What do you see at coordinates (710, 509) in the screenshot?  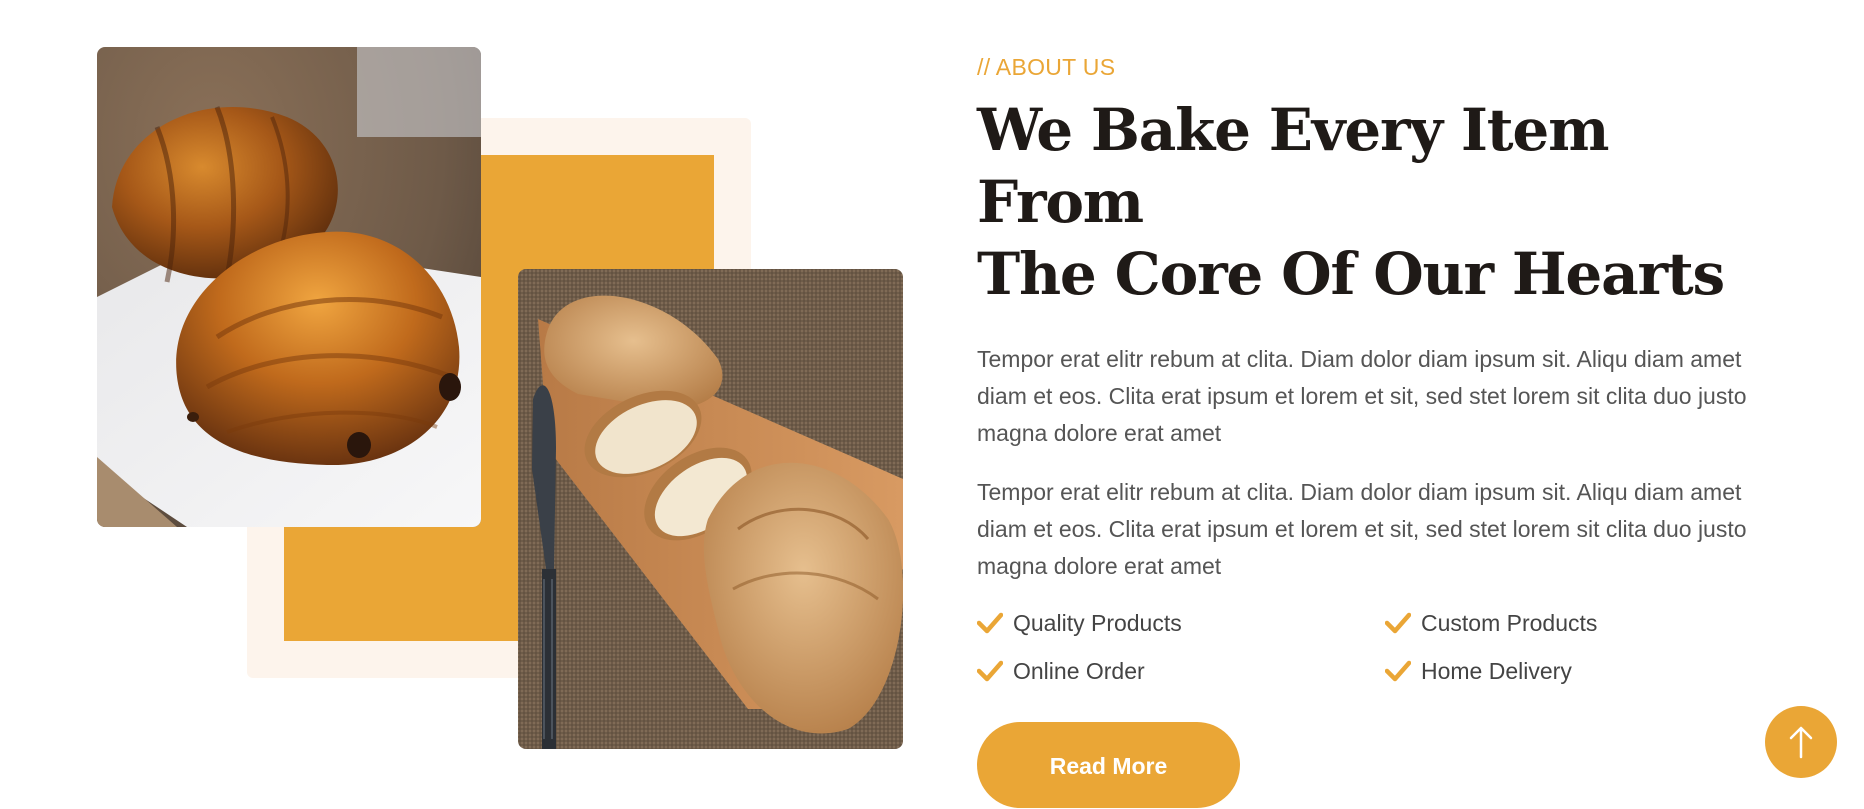 I see `baguette-photo` at bounding box center [710, 509].